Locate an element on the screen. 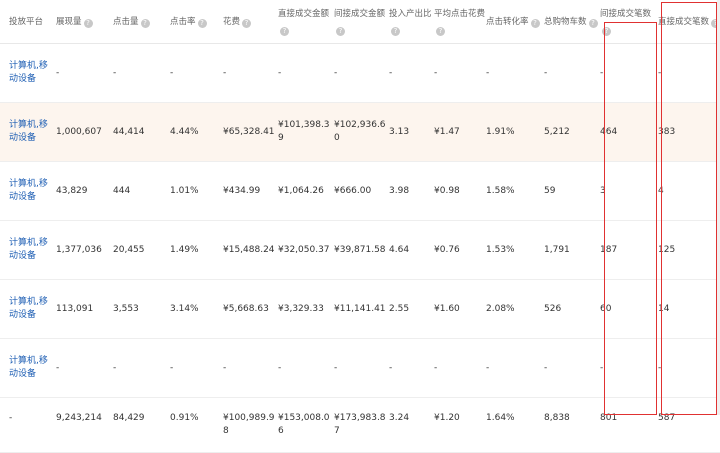 This screenshot has width=720, height=453. cell-roi: 4.64 is located at coordinates (411, 250).